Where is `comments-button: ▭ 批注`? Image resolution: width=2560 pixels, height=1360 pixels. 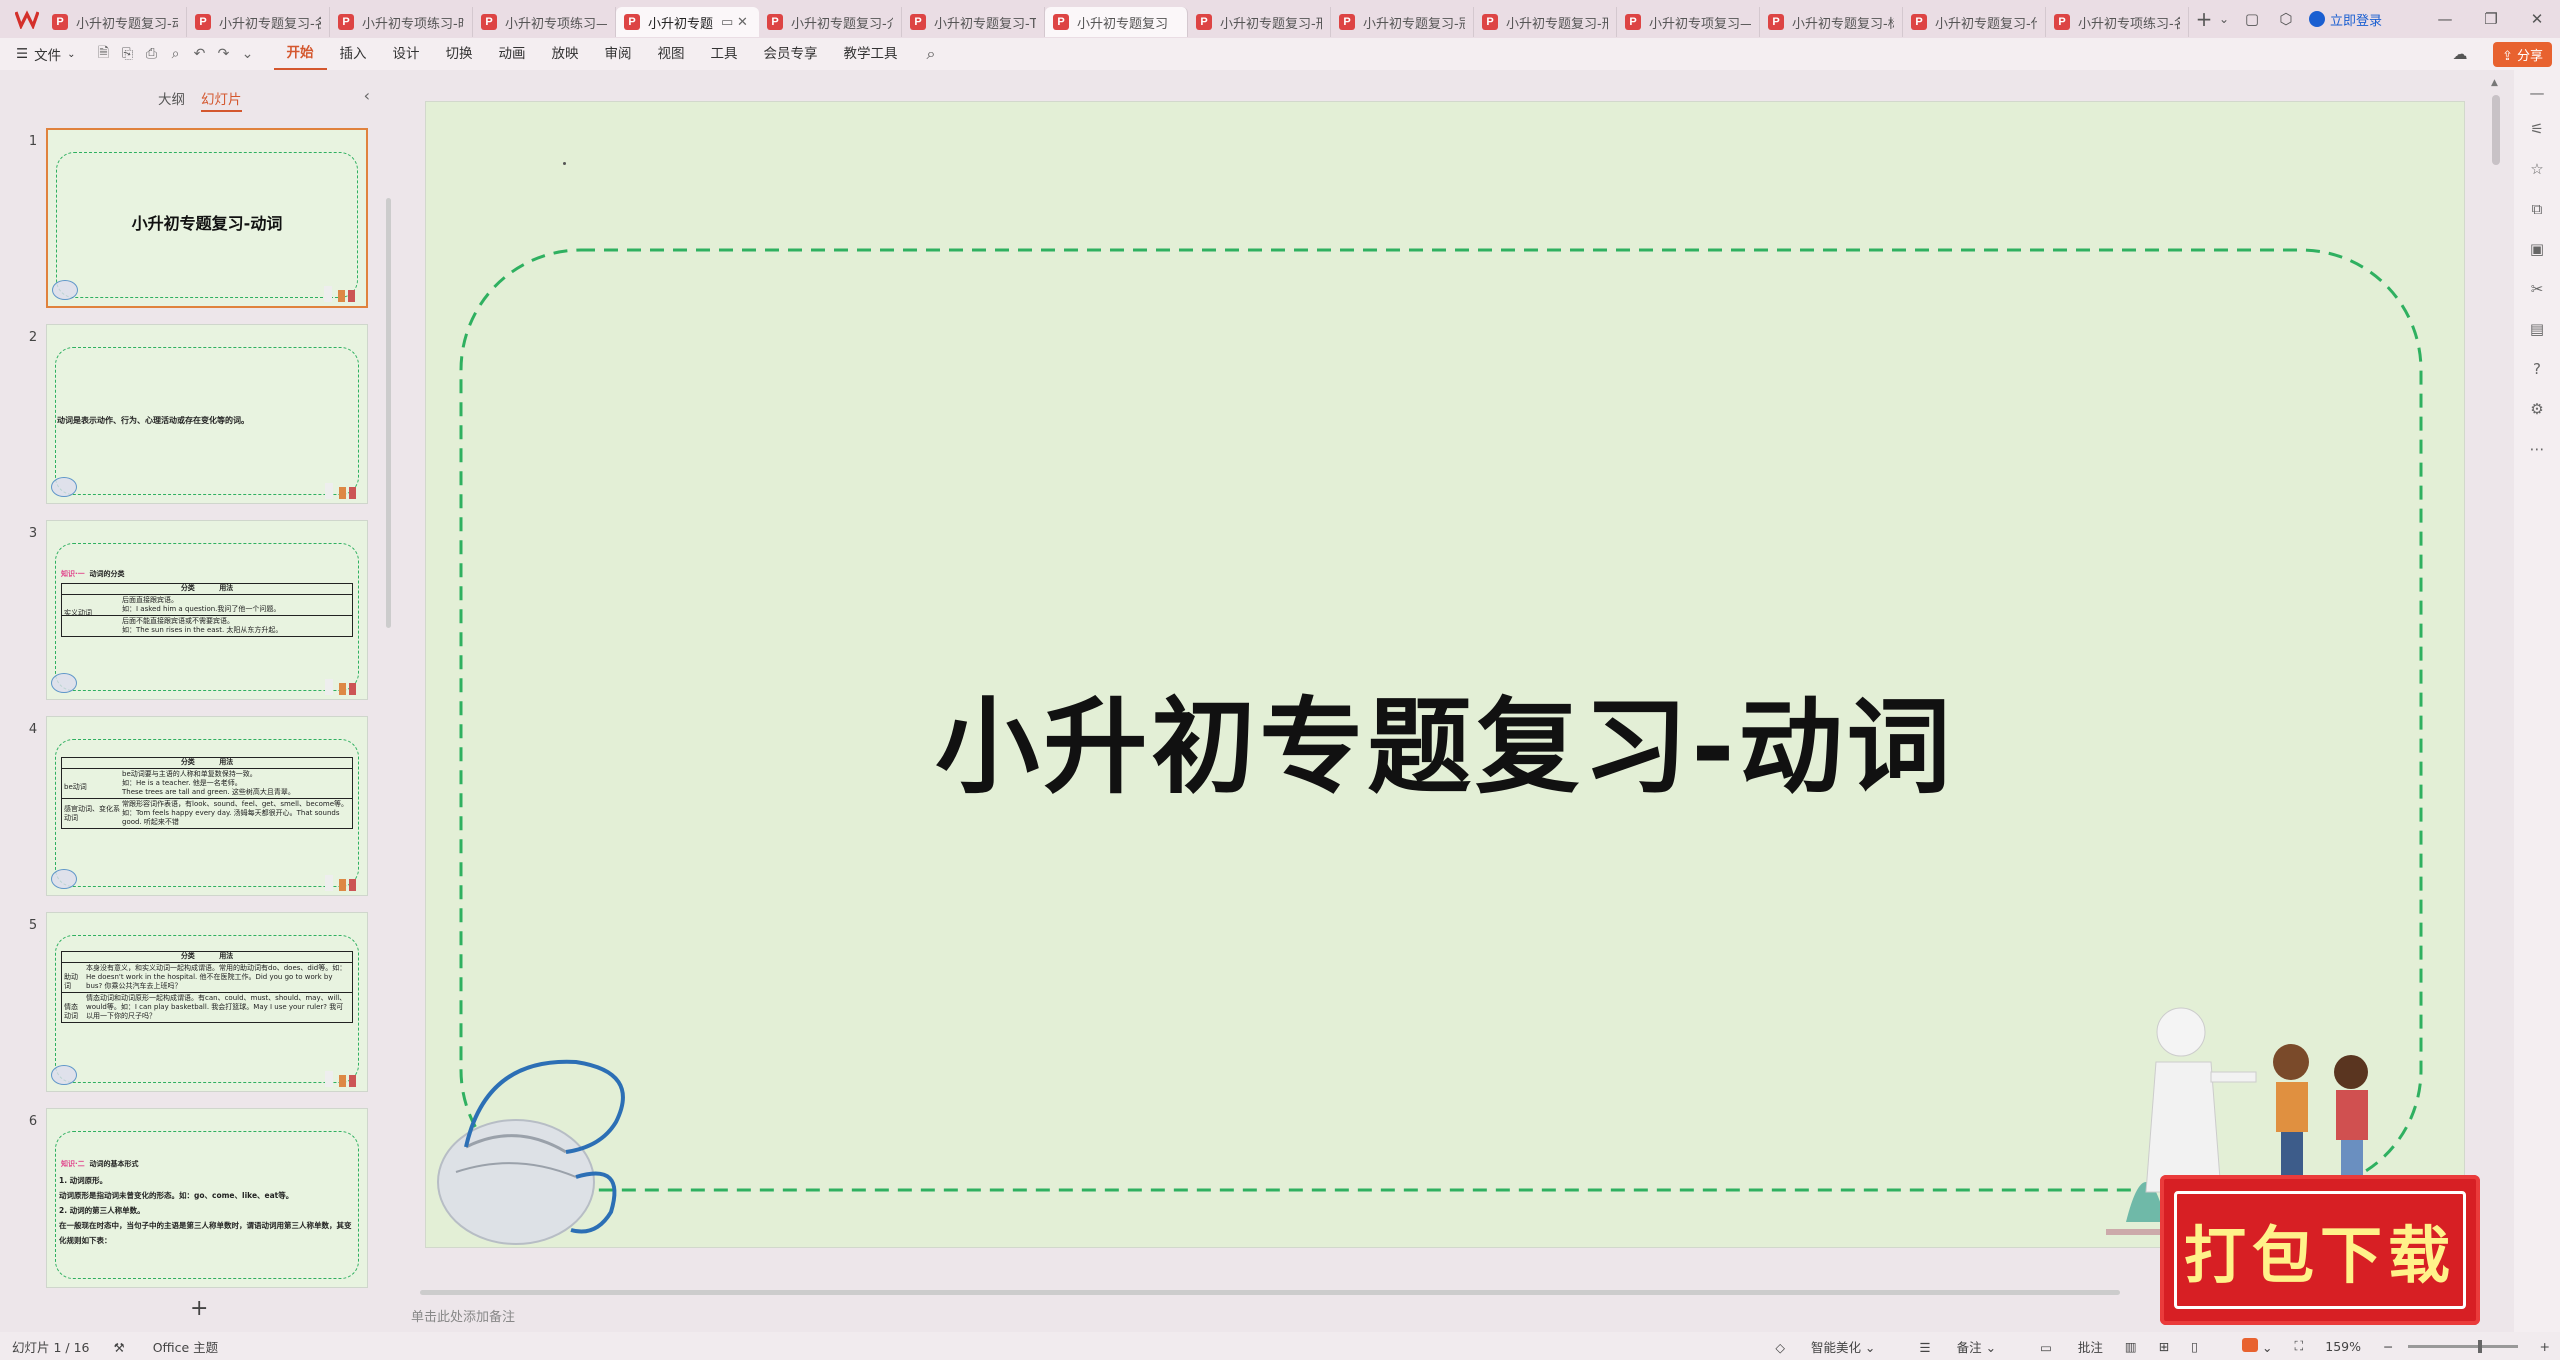 comments-button: ▭ 批注 is located at coordinates (2060, 1346).